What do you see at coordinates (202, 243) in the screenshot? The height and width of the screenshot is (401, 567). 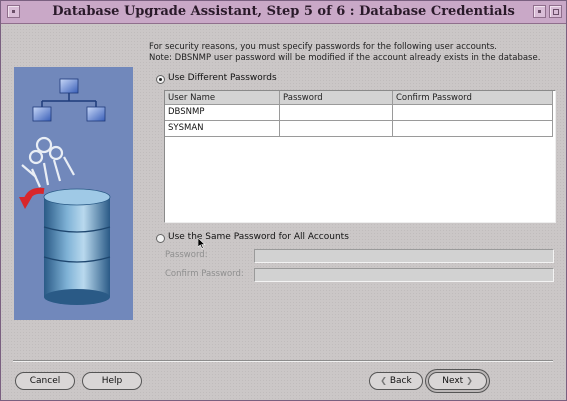 I see `mouse-cursor-icon` at bounding box center [202, 243].